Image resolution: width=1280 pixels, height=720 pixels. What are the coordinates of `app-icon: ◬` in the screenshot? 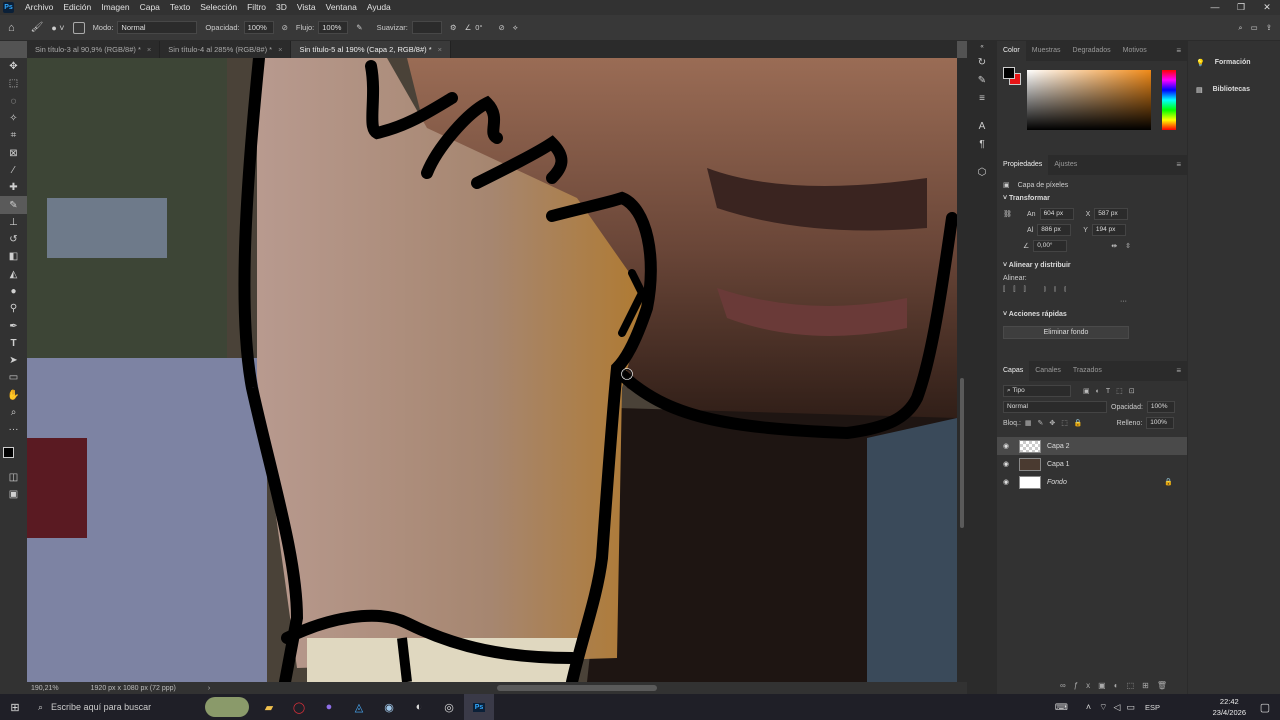 It's located at (359, 707).